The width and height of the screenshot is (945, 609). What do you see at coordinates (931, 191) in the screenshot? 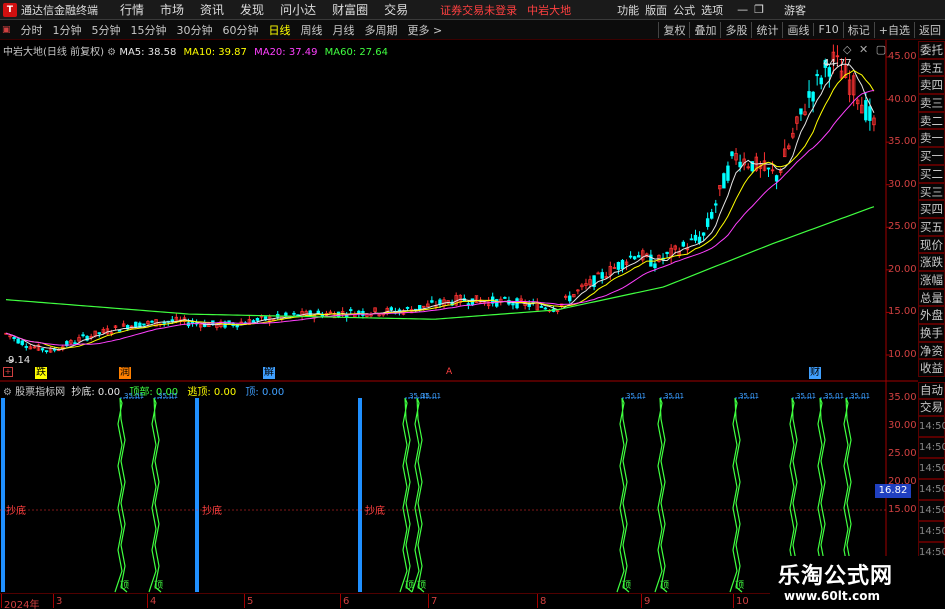
I see `side-tab-item: 买三` at bounding box center [931, 191].